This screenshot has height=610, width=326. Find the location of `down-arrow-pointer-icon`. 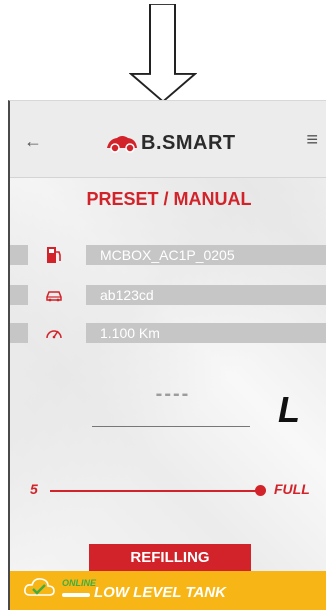

down-arrow-pointer-icon is located at coordinates (163, 53).